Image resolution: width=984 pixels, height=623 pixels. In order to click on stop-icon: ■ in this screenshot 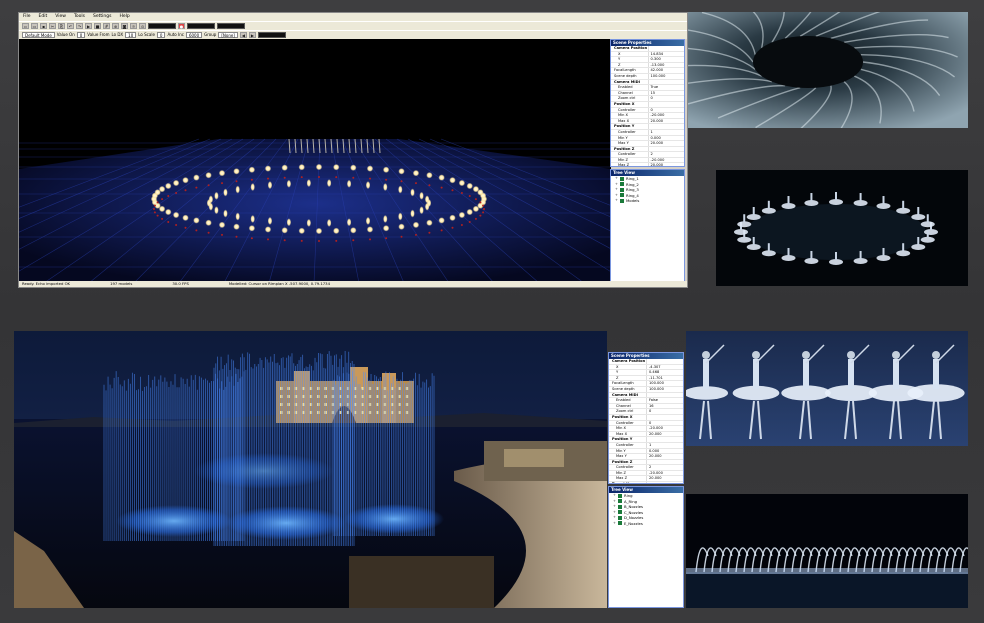, I will do `click(97, 26)`.